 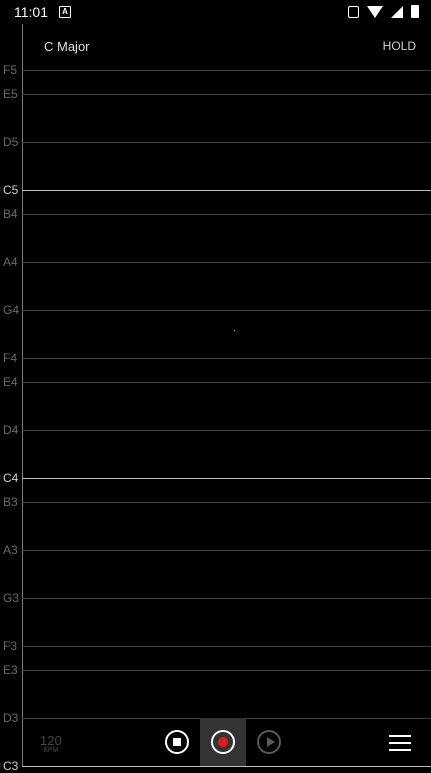 What do you see at coordinates (31, 12) in the screenshot?
I see `status-time: 11:01` at bounding box center [31, 12].